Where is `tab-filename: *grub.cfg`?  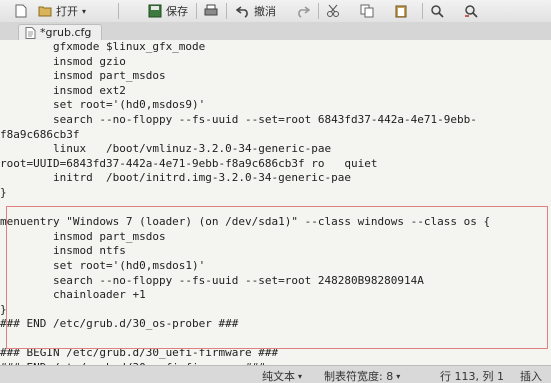 tab-filename: *grub.cfg is located at coordinates (66, 32).